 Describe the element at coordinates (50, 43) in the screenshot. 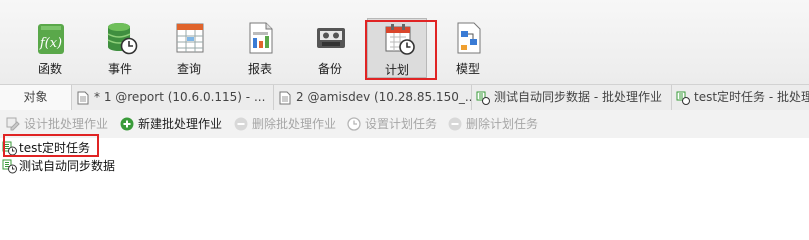

I see `svg-text: f(x)` at that location.